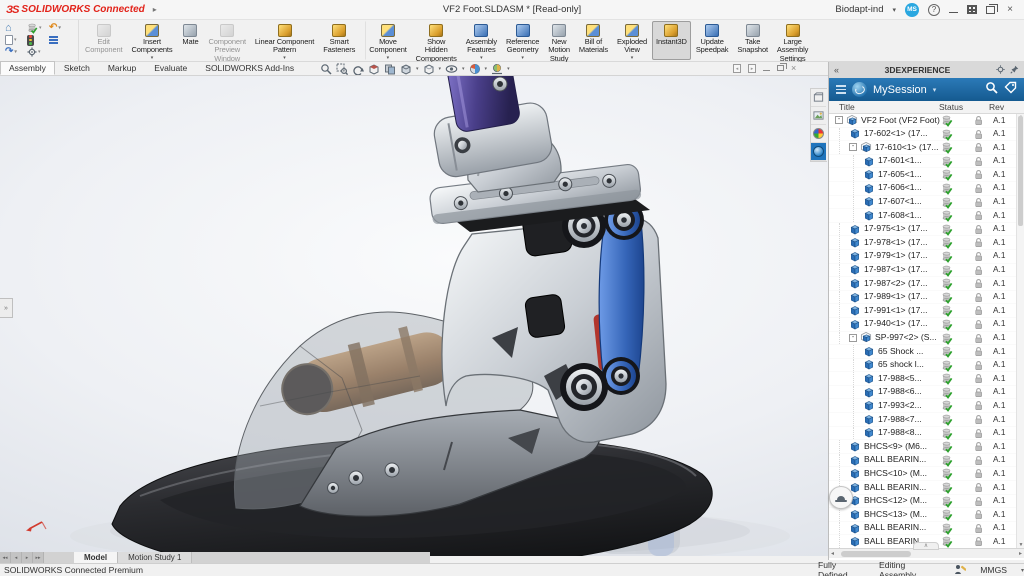 This screenshot has height=576, width=1024. Describe the element at coordinates (1010, 9) in the screenshot. I see `close-button: ×` at that location.